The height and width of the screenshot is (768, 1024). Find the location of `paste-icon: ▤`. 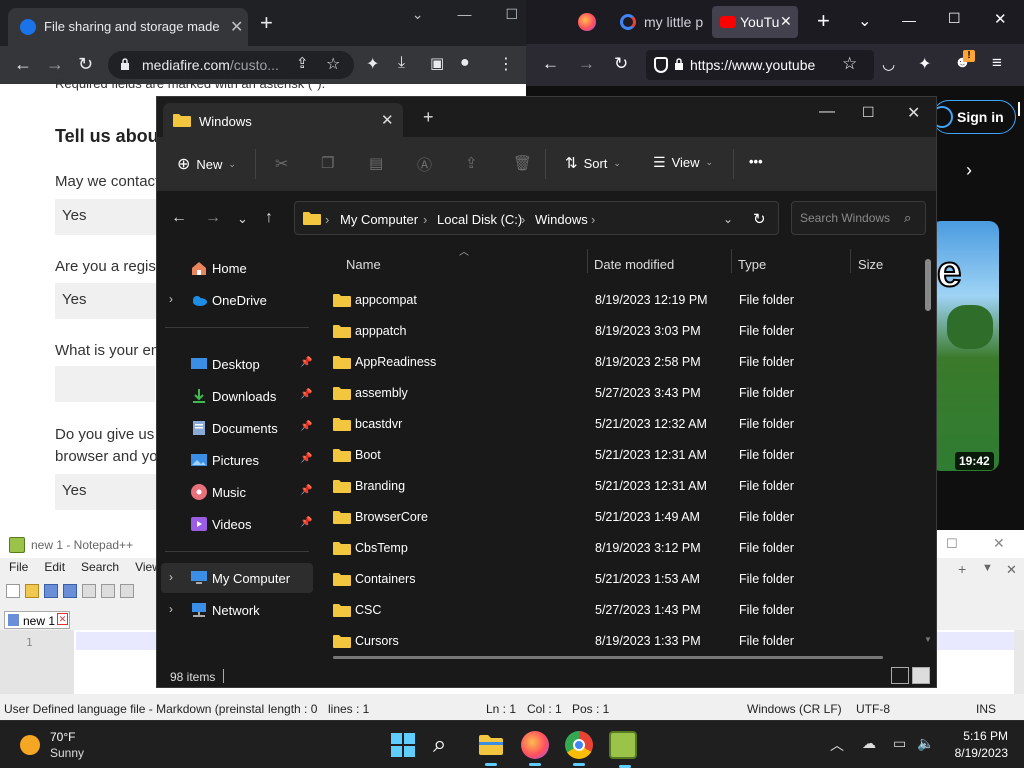

paste-icon: ▤ is located at coordinates (376, 163).